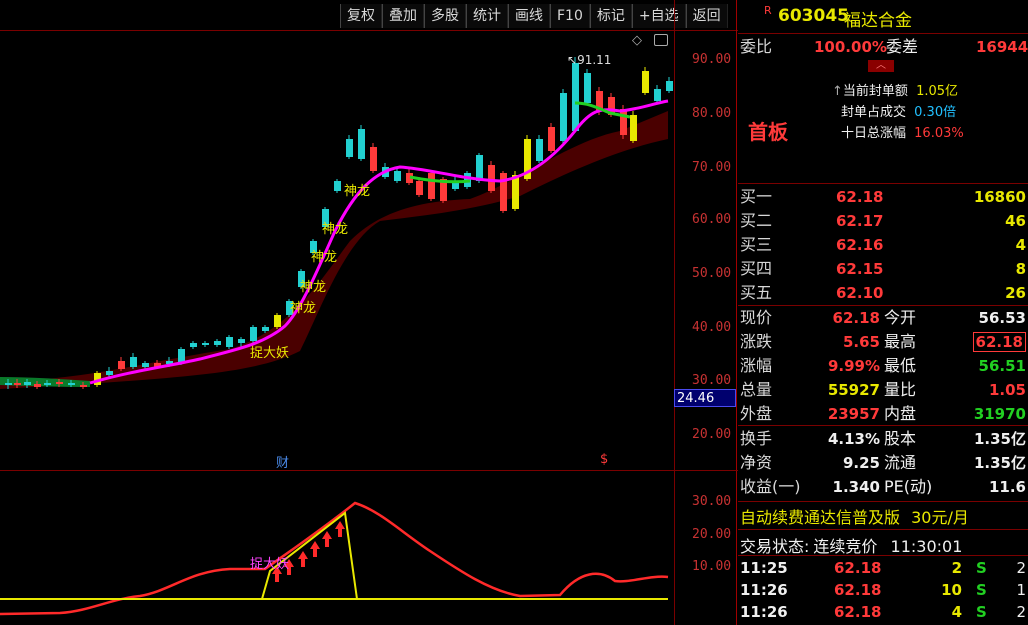  I want to click on fund-value: 9.25, so click(861, 463).